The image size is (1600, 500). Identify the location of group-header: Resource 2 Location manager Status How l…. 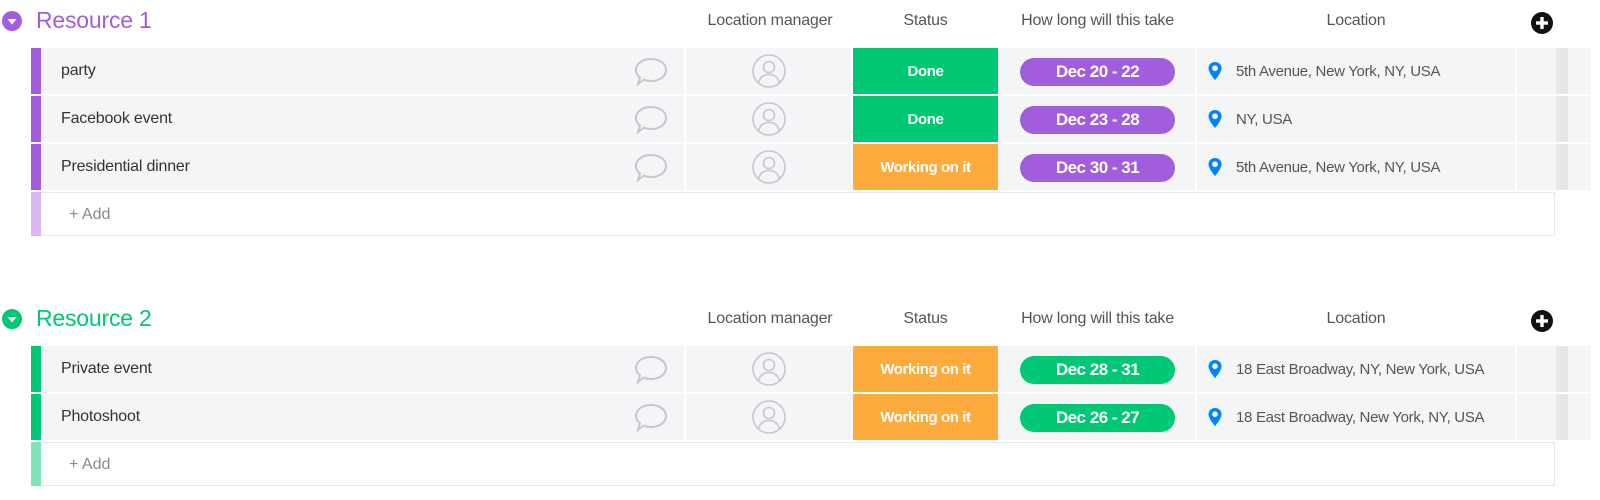
(800, 319).